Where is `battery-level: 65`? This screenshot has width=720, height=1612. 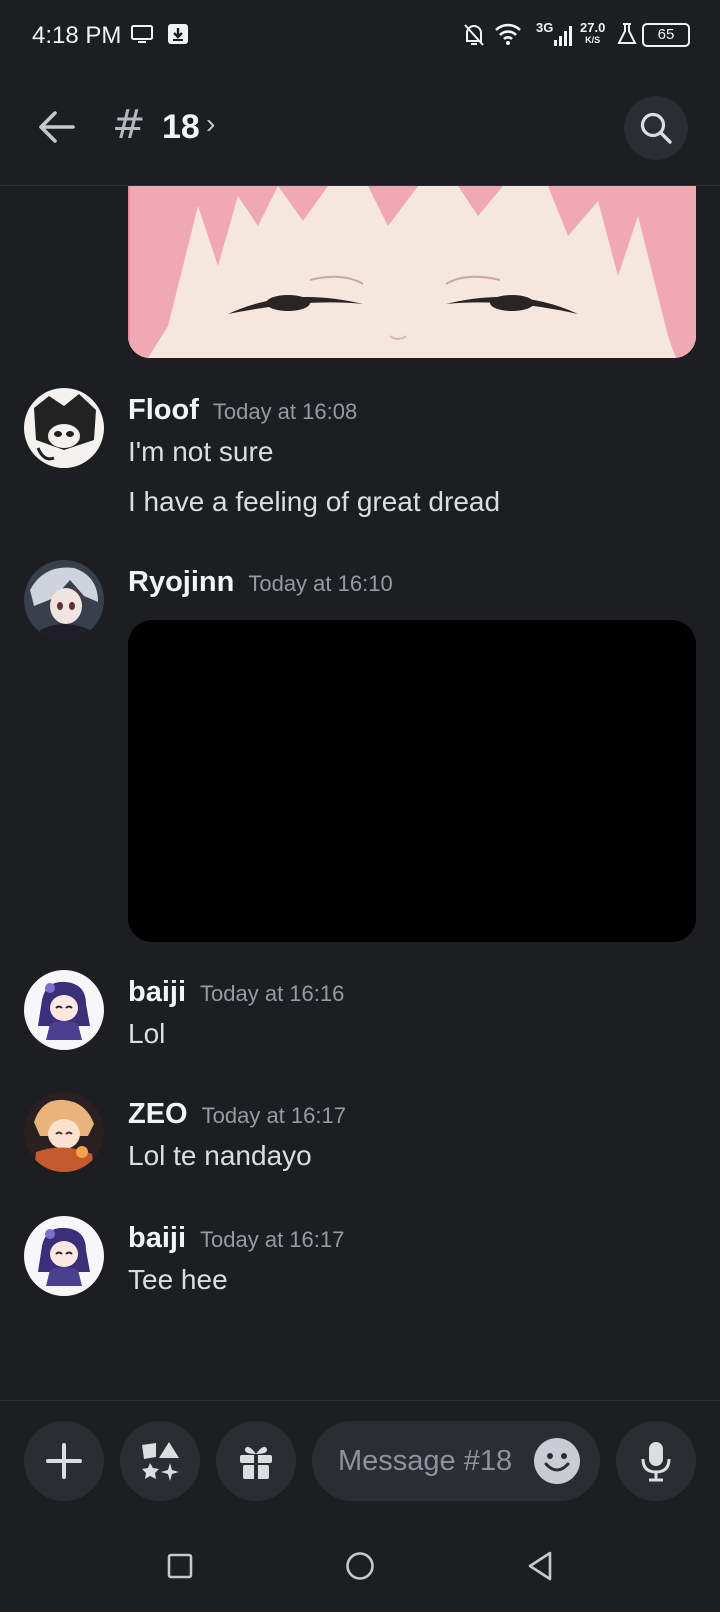
battery-level: 65 is located at coordinates (666, 34).